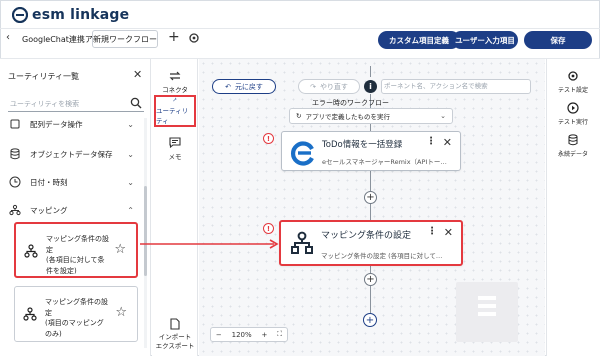 Image resolution: width=600 pixels, height=356 pixels. I want to click on add-tab-button: +, so click(174, 37).